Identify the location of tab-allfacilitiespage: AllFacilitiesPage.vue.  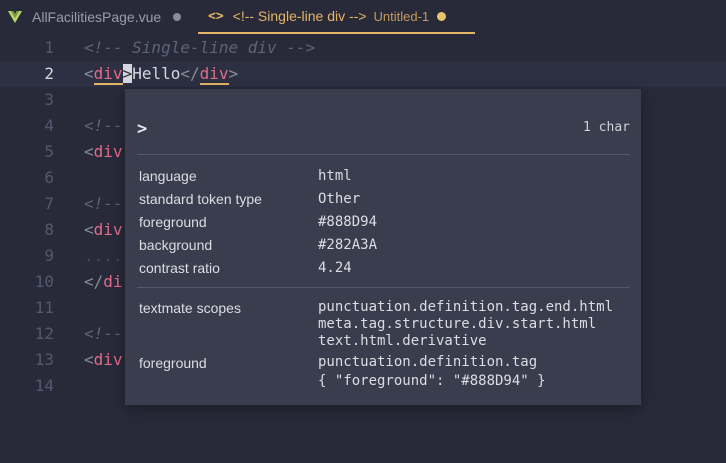
(101, 17).